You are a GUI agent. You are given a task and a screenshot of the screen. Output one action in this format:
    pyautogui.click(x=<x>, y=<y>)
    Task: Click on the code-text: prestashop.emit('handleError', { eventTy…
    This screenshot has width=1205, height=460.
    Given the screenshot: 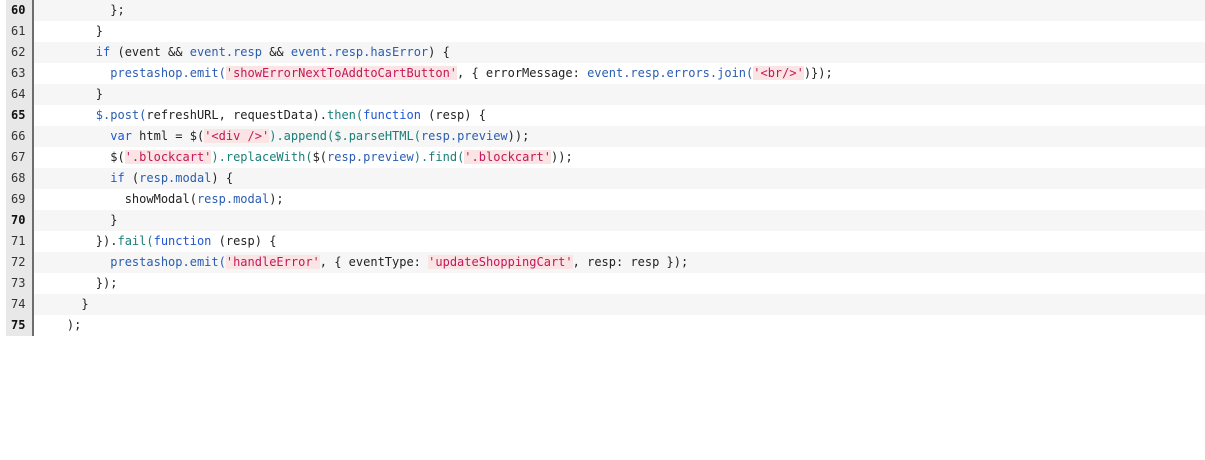 What is the action you would take?
    pyautogui.click(x=361, y=262)
    